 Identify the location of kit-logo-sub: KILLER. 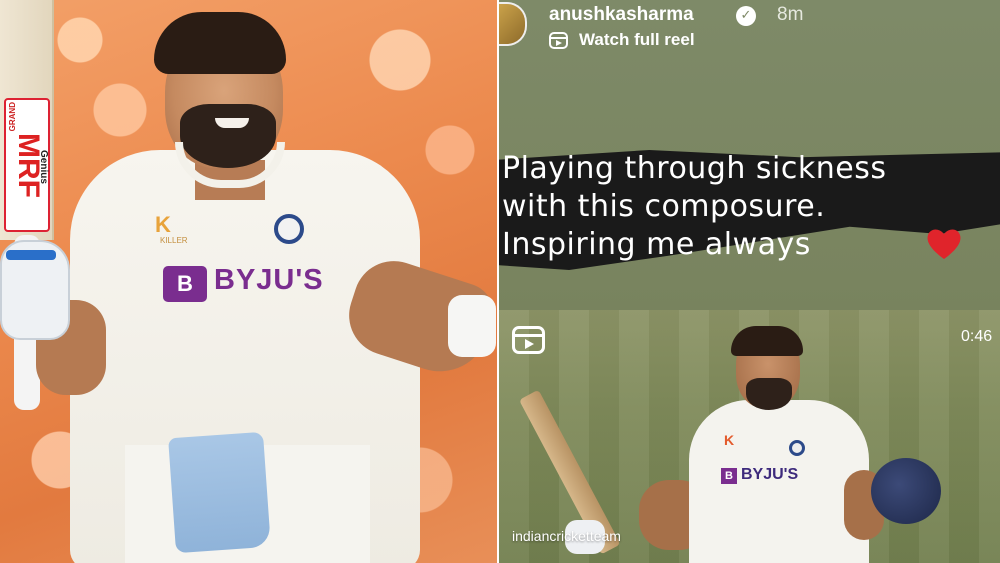
(174, 240).